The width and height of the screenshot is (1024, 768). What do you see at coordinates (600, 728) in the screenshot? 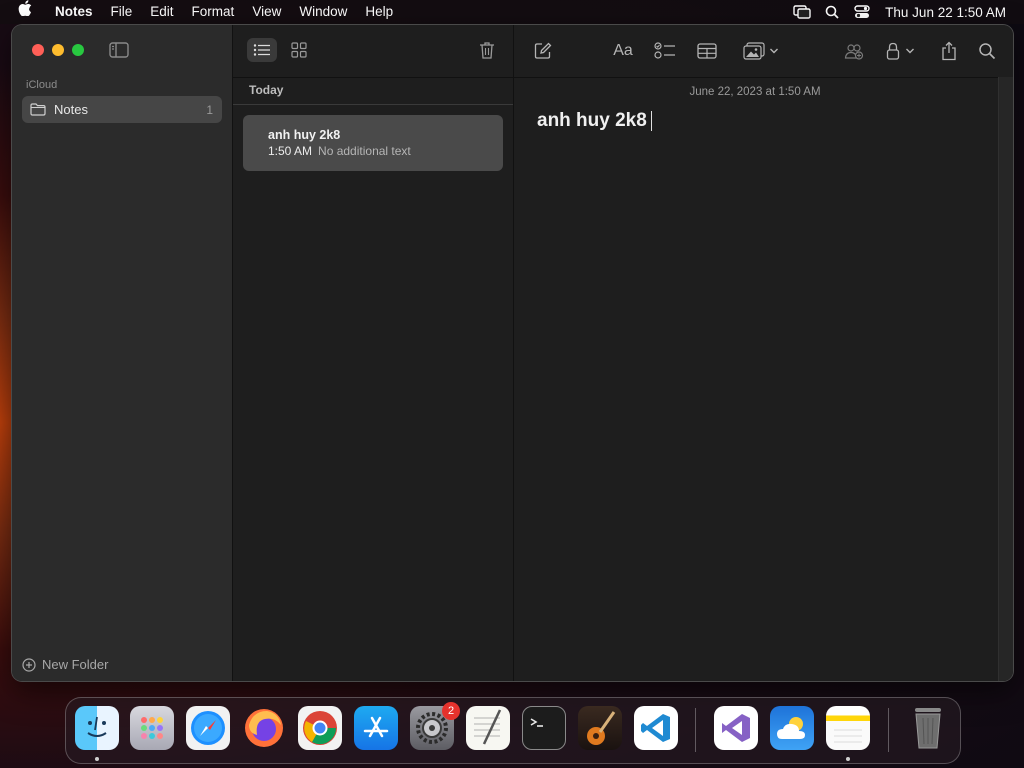
I see `garageband-icon` at bounding box center [600, 728].